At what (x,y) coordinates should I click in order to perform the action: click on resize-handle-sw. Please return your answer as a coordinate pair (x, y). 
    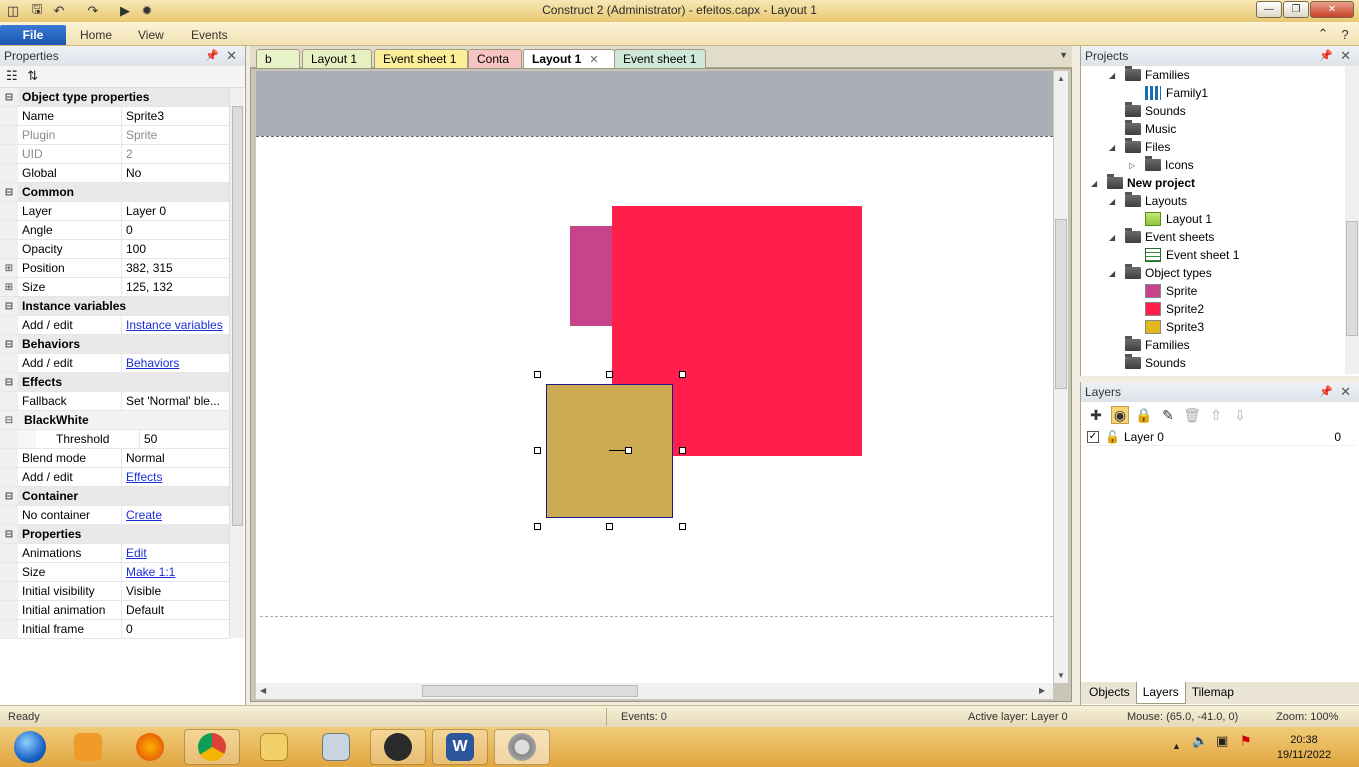
    Looking at the image, I should click on (537, 526).